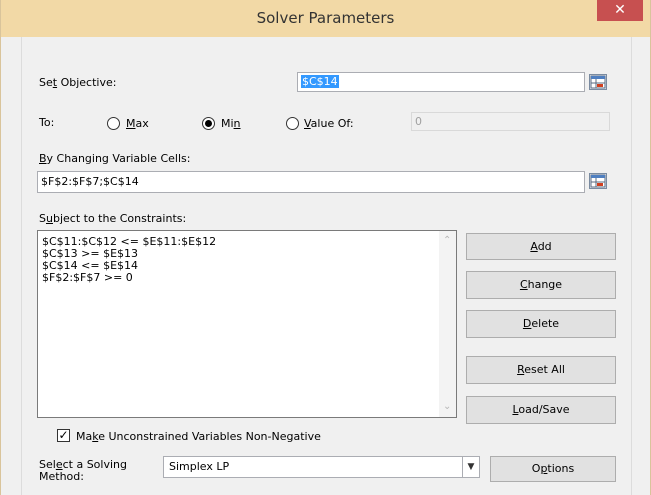 This screenshot has width=651, height=495. I want to click on constraints-scrollbar: ⌃ ⌄, so click(447, 324).